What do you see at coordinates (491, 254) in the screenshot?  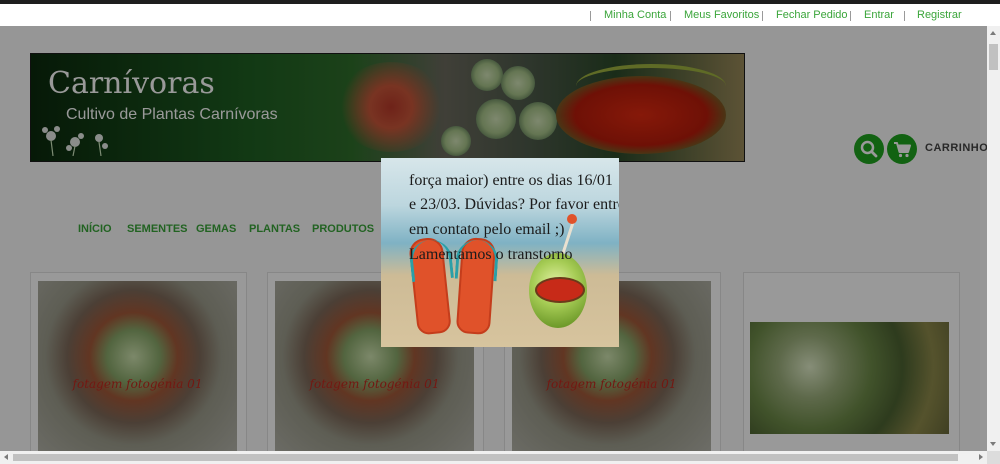 I see `popup-text-line: Lamentamos o transtorno` at bounding box center [491, 254].